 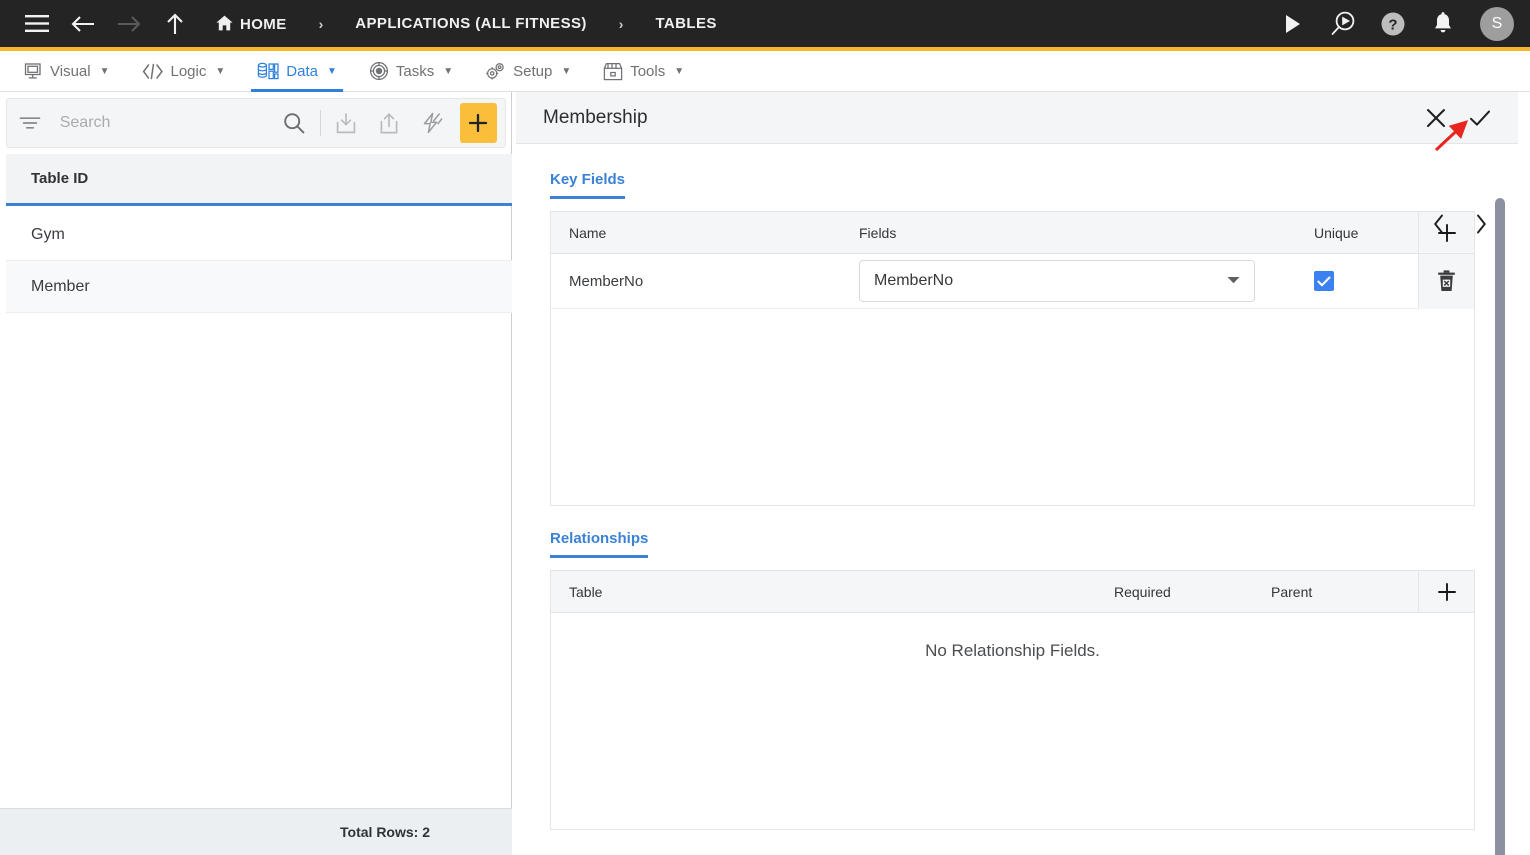 What do you see at coordinates (1481, 224) in the screenshot?
I see `next-record-icon` at bounding box center [1481, 224].